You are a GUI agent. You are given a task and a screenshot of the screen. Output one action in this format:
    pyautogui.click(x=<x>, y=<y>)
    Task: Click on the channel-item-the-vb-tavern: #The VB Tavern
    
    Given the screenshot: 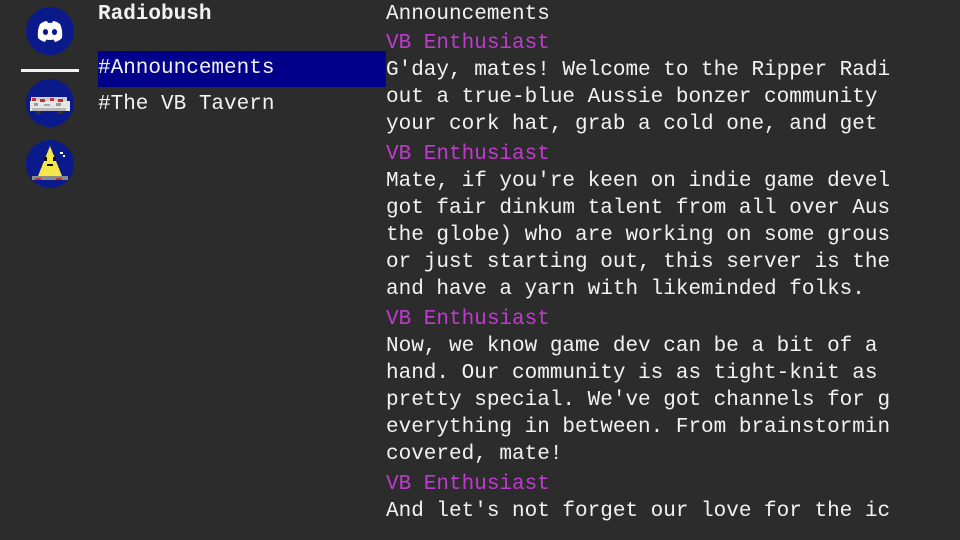 What is the action you would take?
    pyautogui.click(x=242, y=105)
    